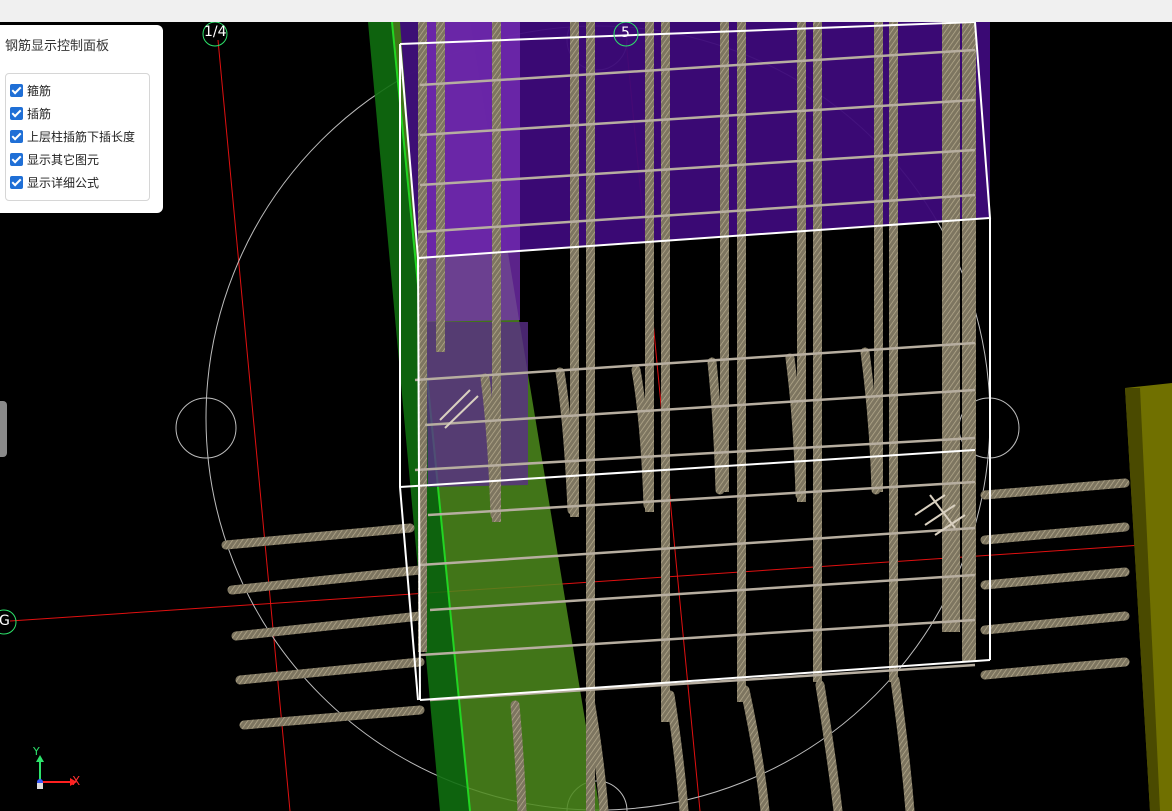 Image resolution: width=1172 pixels, height=811 pixels. What do you see at coordinates (16, 182) in the screenshot?
I see `checkbox-show-detailed-formula` at bounding box center [16, 182].